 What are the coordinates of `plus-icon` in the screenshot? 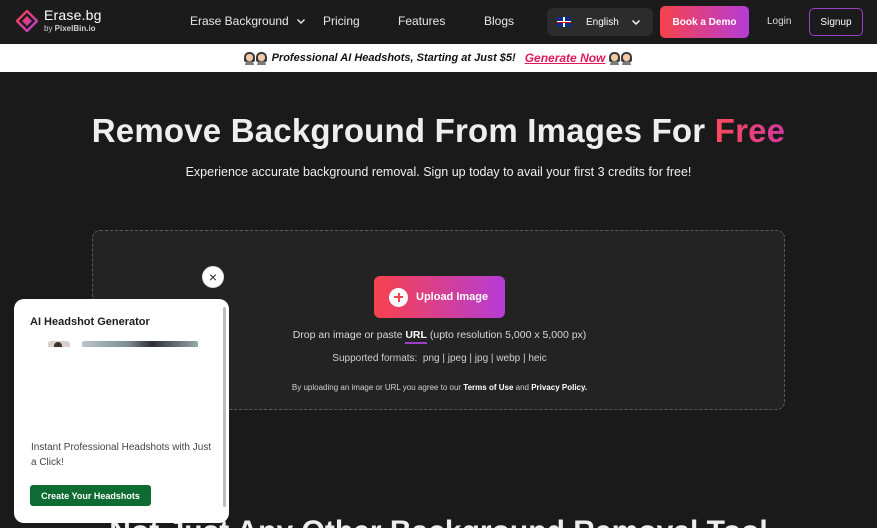 It's located at (398, 297).